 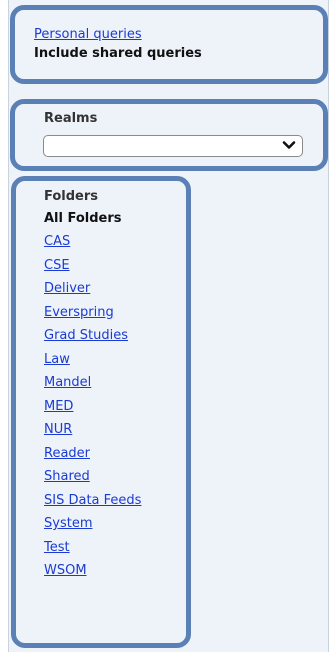 I want to click on folder-link-mandel: Mandel, so click(x=92, y=383).